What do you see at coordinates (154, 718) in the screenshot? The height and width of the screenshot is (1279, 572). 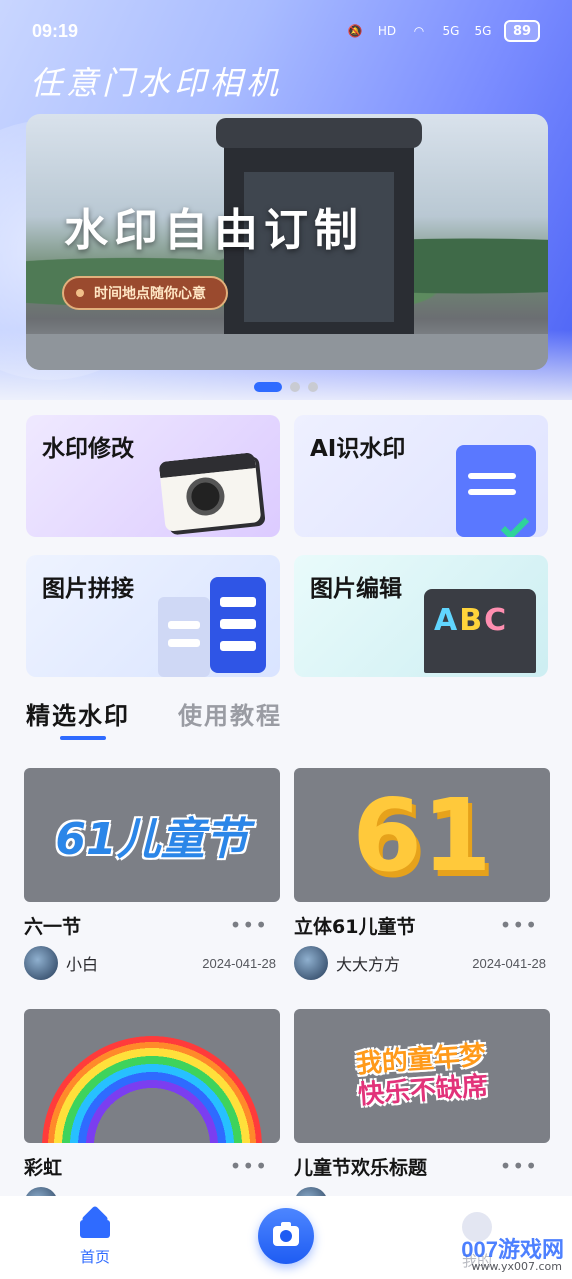 I see `content-tabs: 精选水印 使用教程` at bounding box center [154, 718].